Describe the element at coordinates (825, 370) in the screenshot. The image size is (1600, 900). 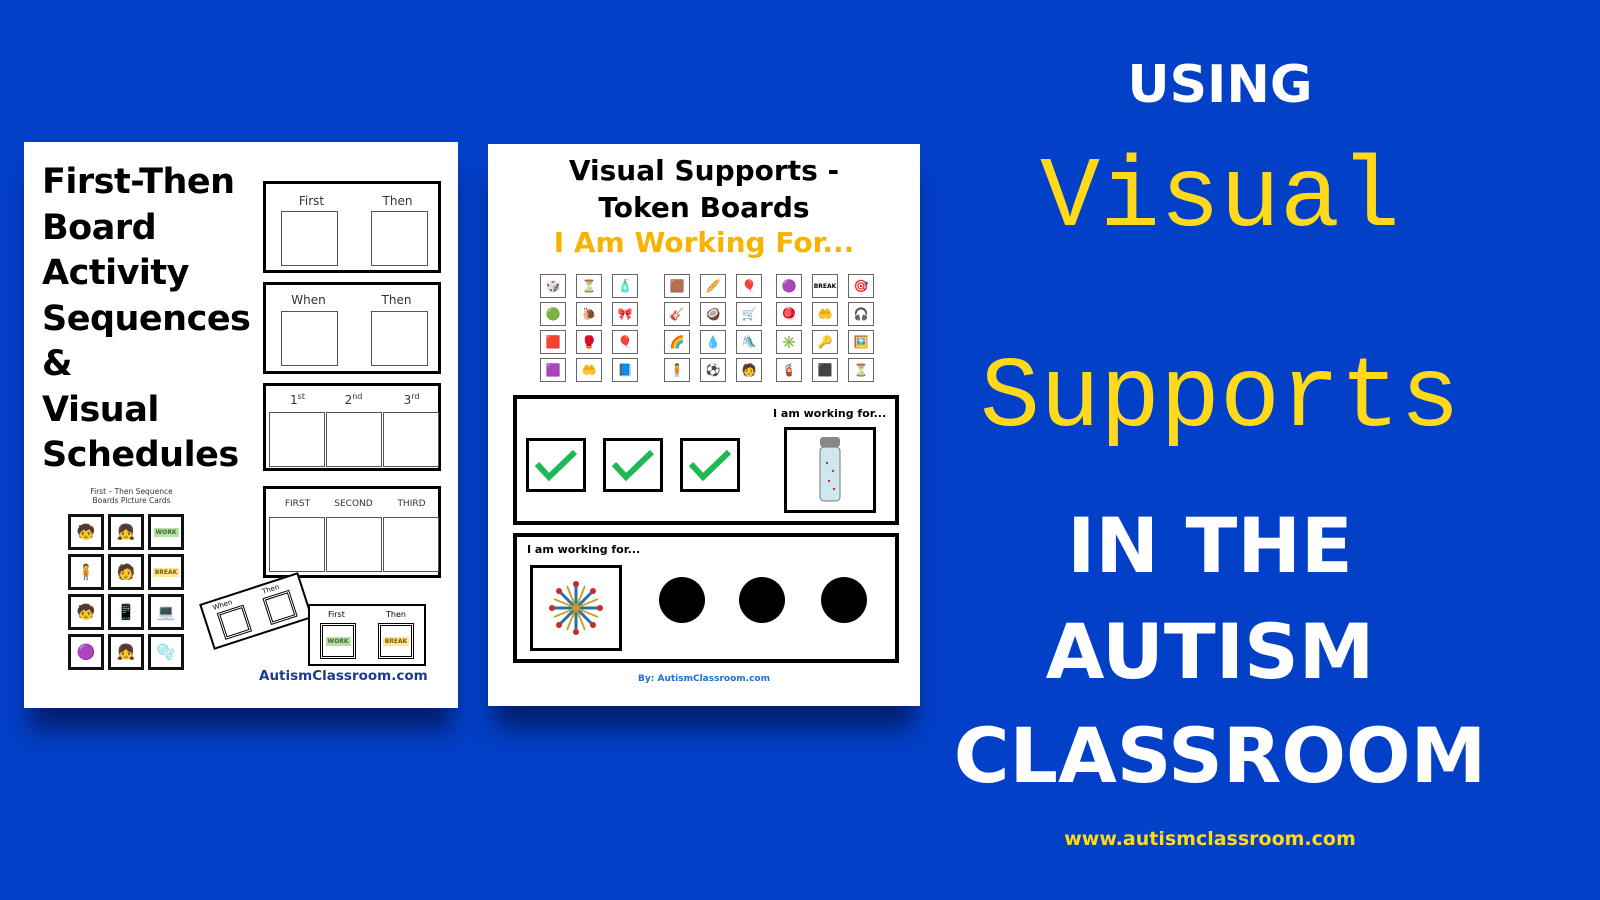
I see `reinforcer-icon: ⬛` at that location.